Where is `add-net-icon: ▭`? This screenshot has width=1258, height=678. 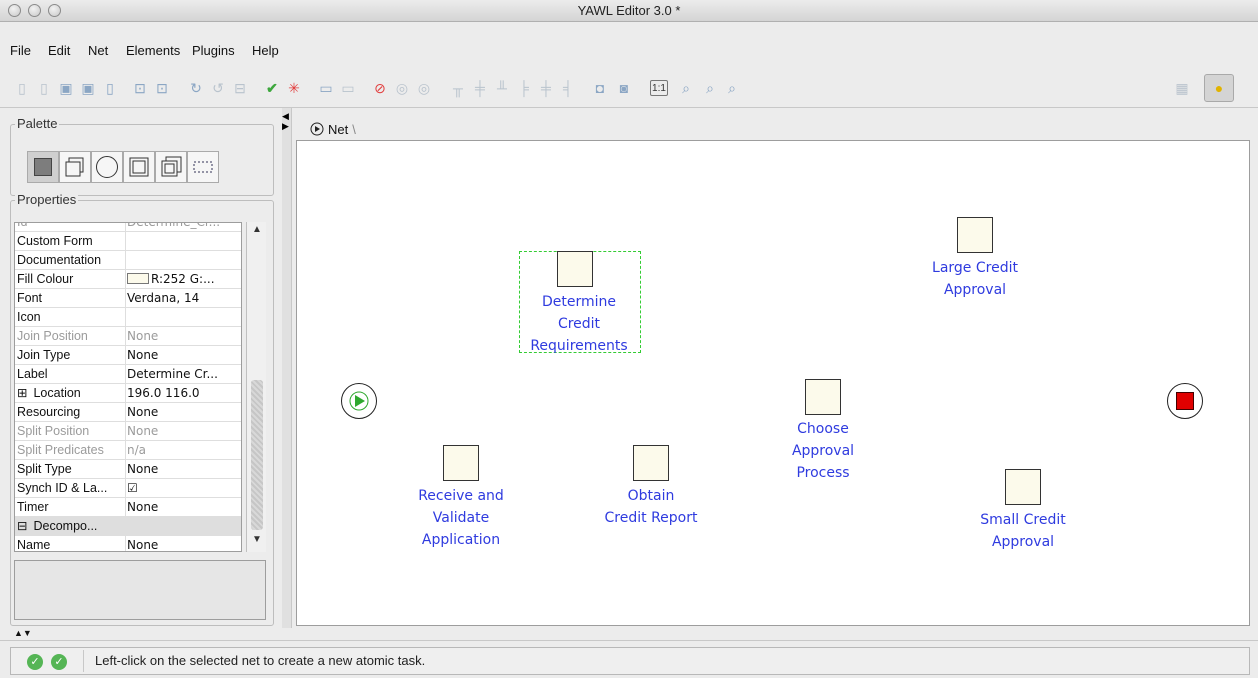 add-net-icon: ▭ is located at coordinates (326, 88).